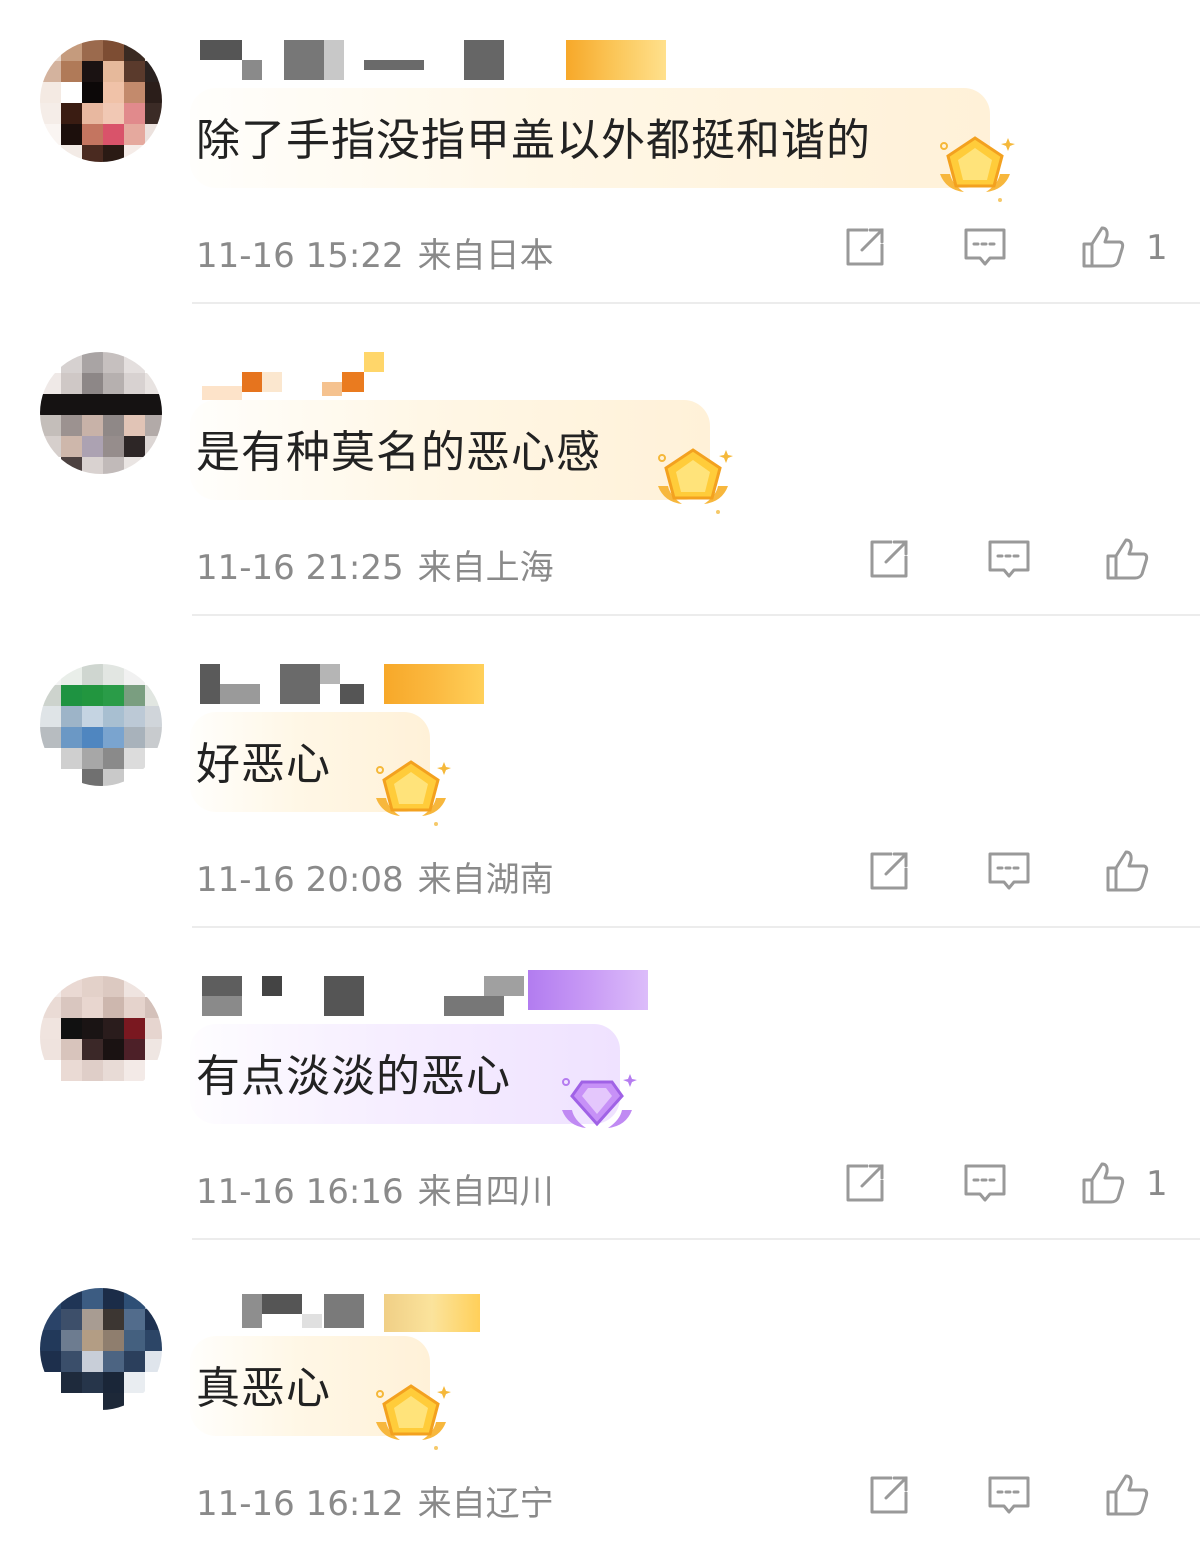 This screenshot has height=1560, width=1200. What do you see at coordinates (300, 256) in the screenshot?
I see `comment-time: 11-16 15:22` at bounding box center [300, 256].